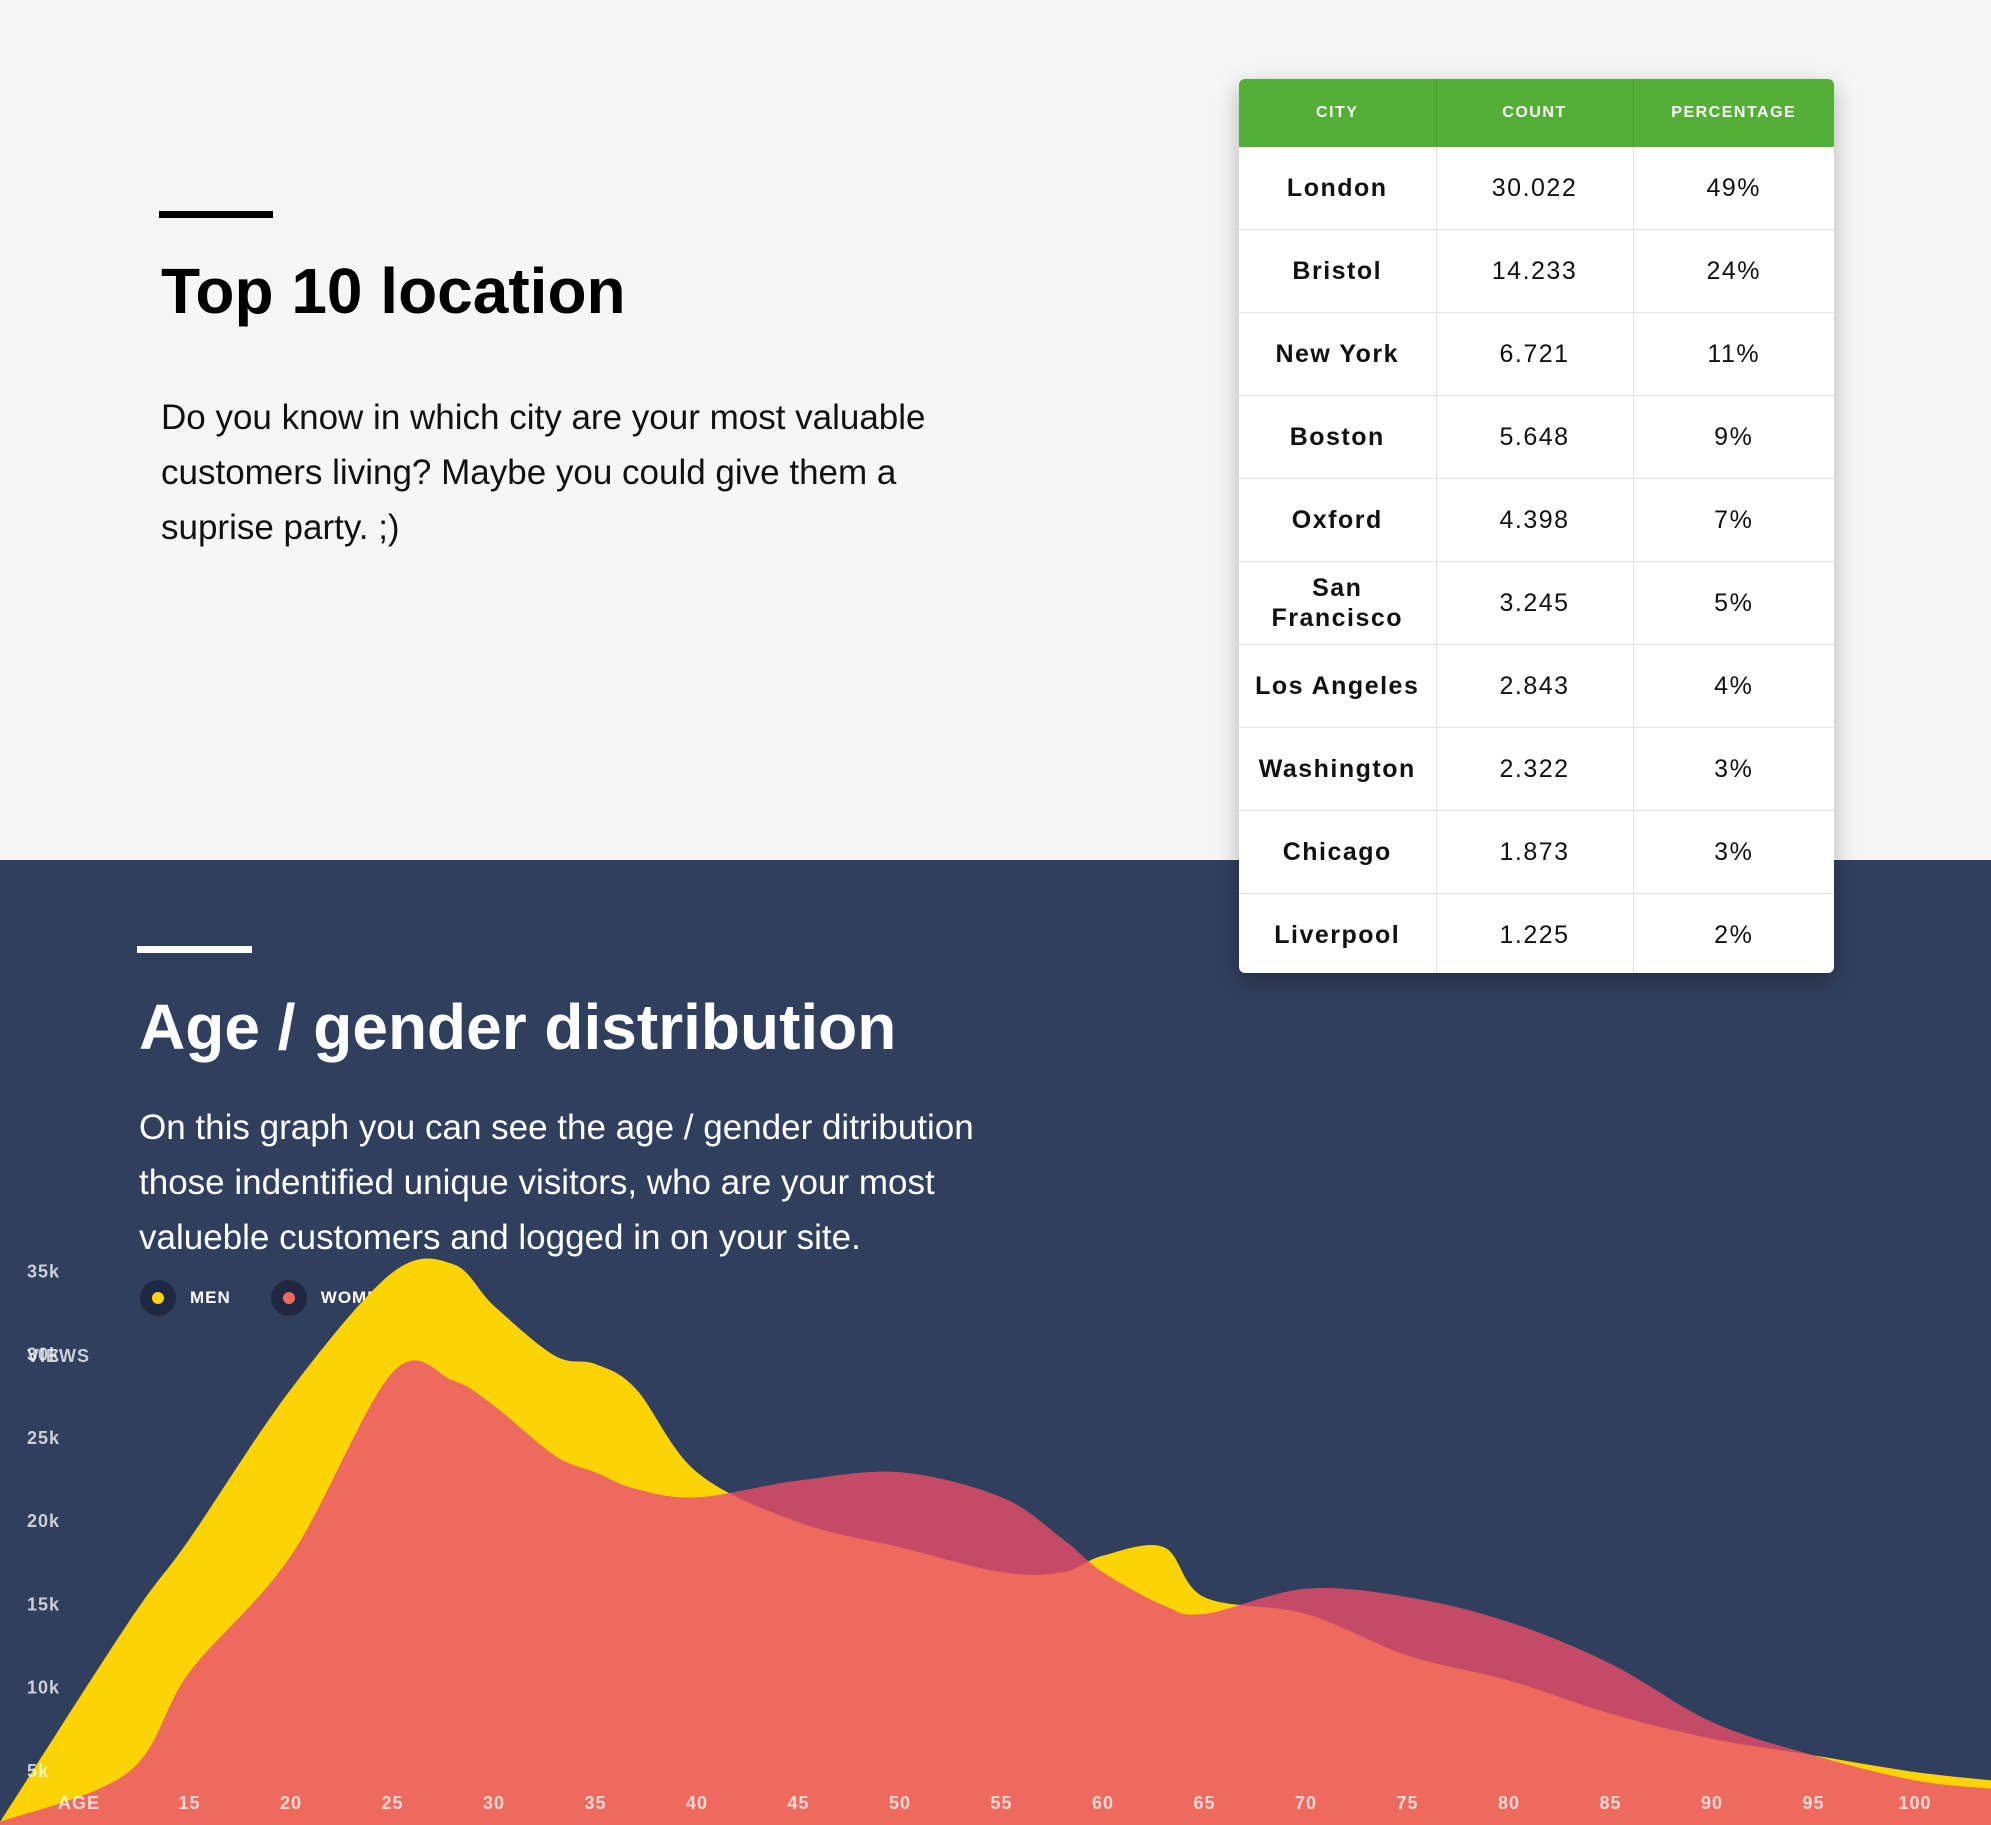 Image resolution: width=1991 pixels, height=1825 pixels. I want to click on table-row: San Francisco 3.245 5%, so click(1536, 603).